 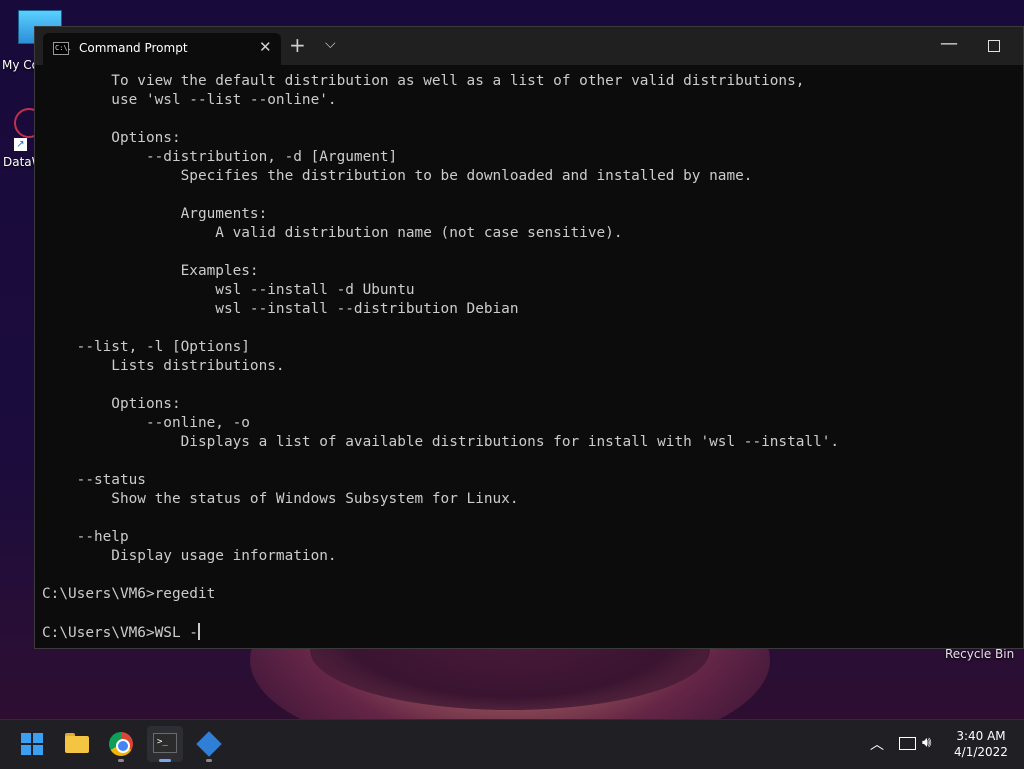 What do you see at coordinates (198, 631) in the screenshot?
I see `text-cursor` at bounding box center [198, 631].